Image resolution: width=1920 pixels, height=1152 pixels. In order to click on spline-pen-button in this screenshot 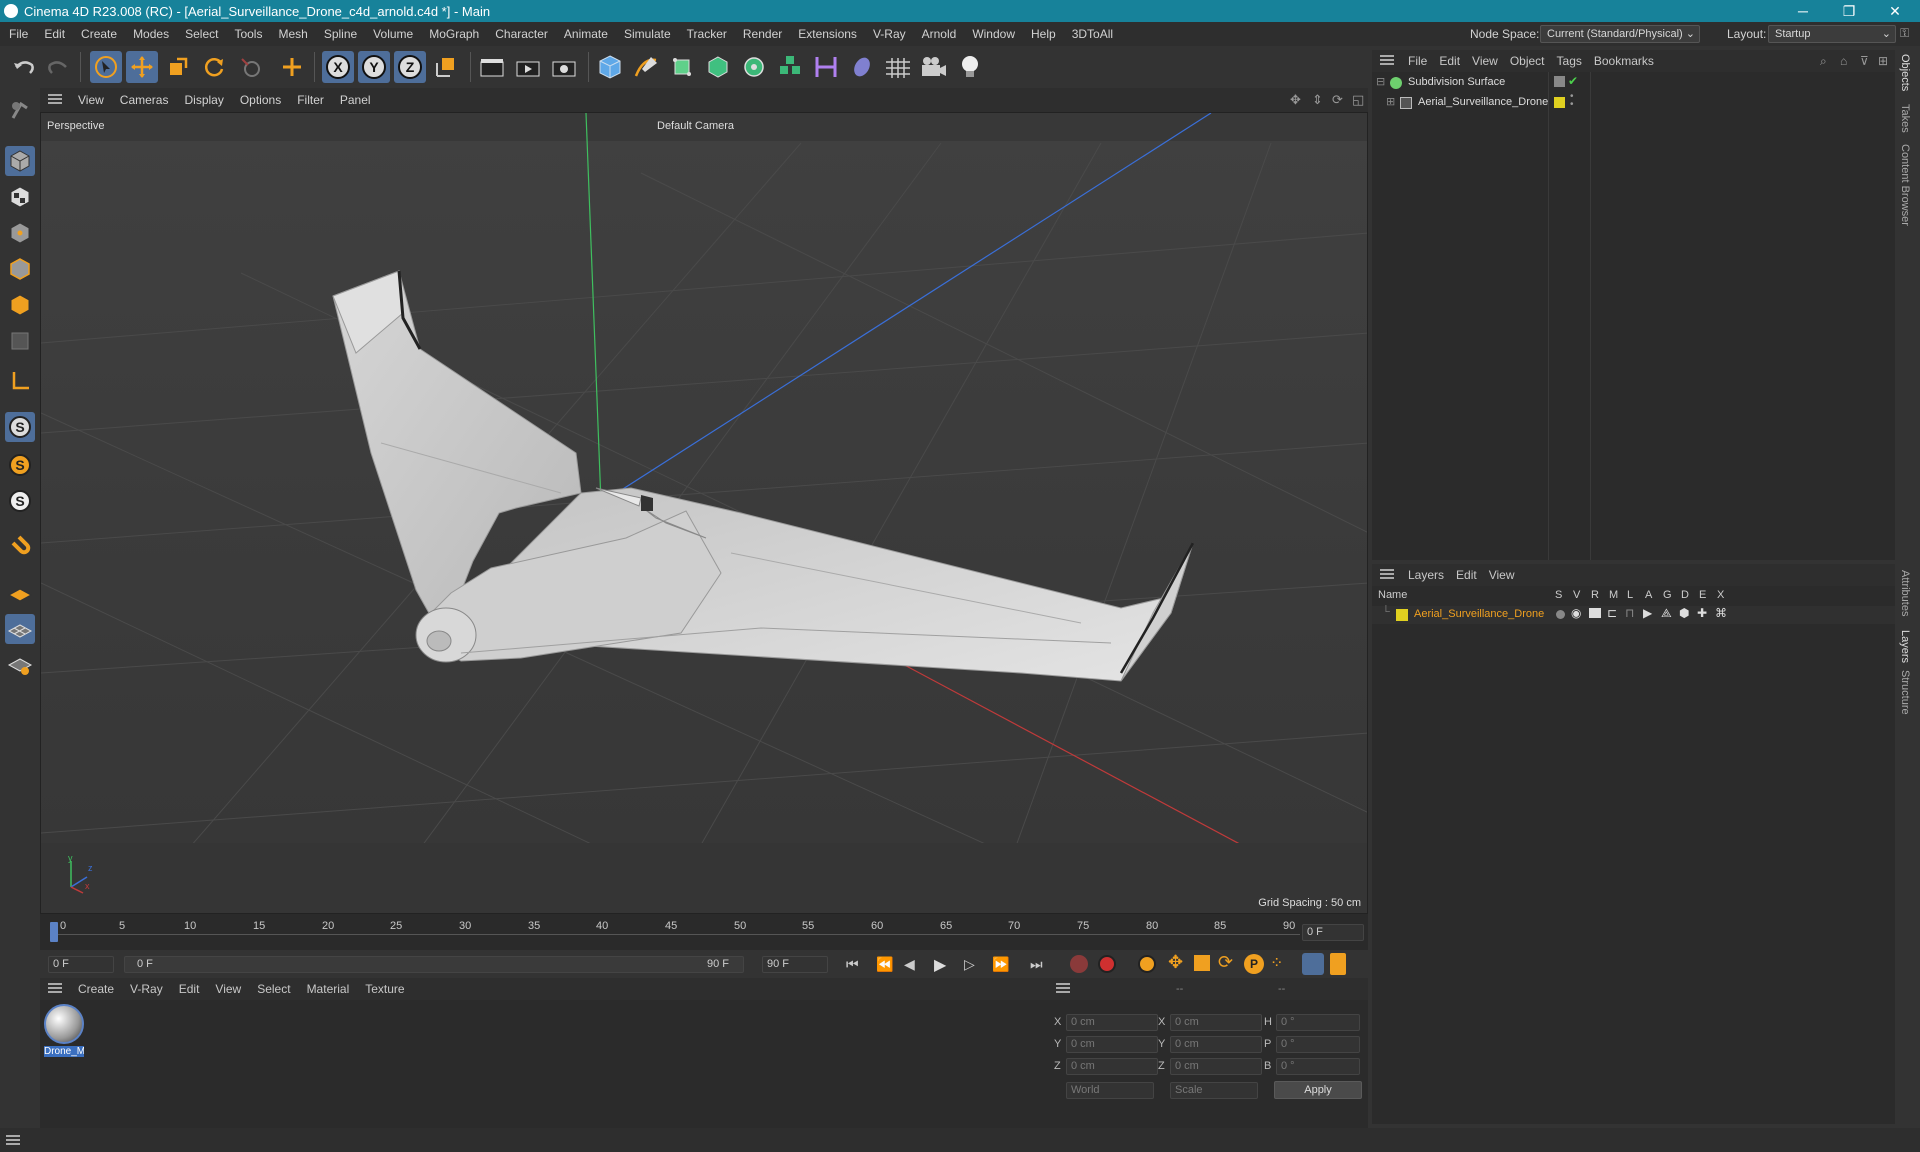, I will do `click(646, 67)`.